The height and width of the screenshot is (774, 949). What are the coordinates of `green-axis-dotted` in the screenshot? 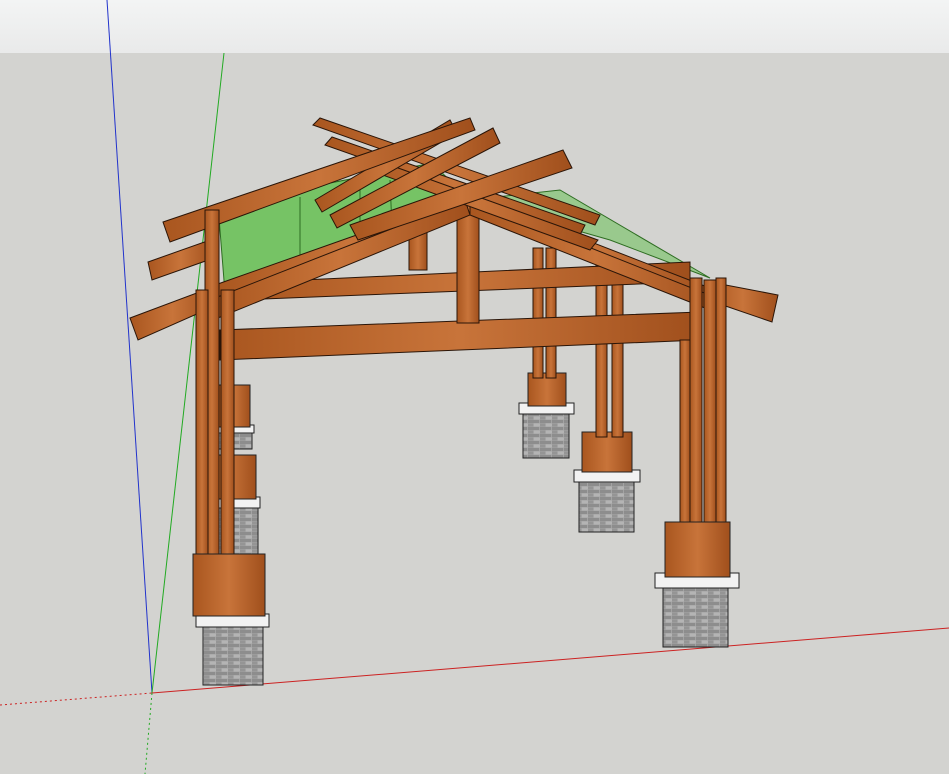 It's located at (148, 733).